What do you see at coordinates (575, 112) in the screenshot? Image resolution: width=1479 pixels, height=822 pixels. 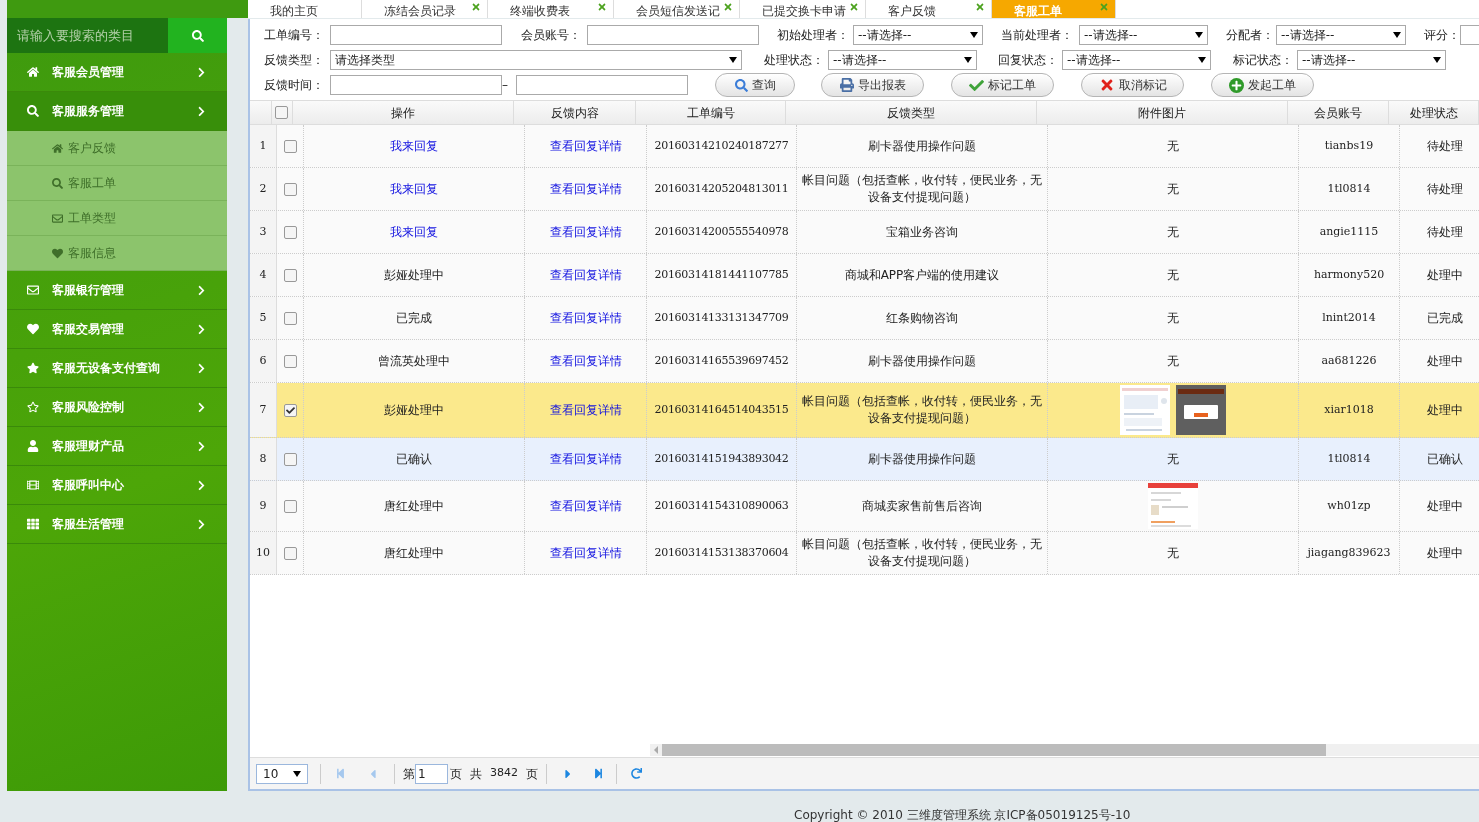 I see `column-header: 反馈内容` at bounding box center [575, 112].